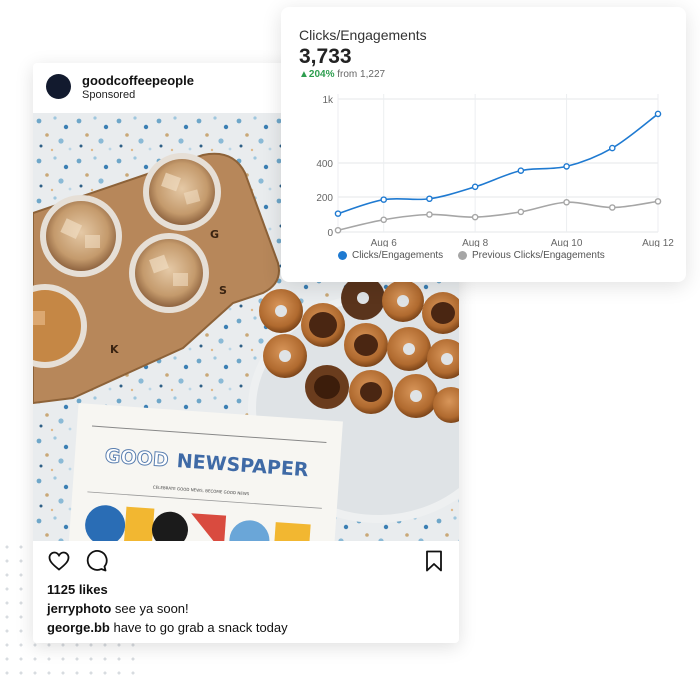 Image resolution: width=700 pixels, height=686 pixels. Describe the element at coordinates (398, 255) in the screenshot. I see `legend-label-current: Clicks/Engagements` at that location.